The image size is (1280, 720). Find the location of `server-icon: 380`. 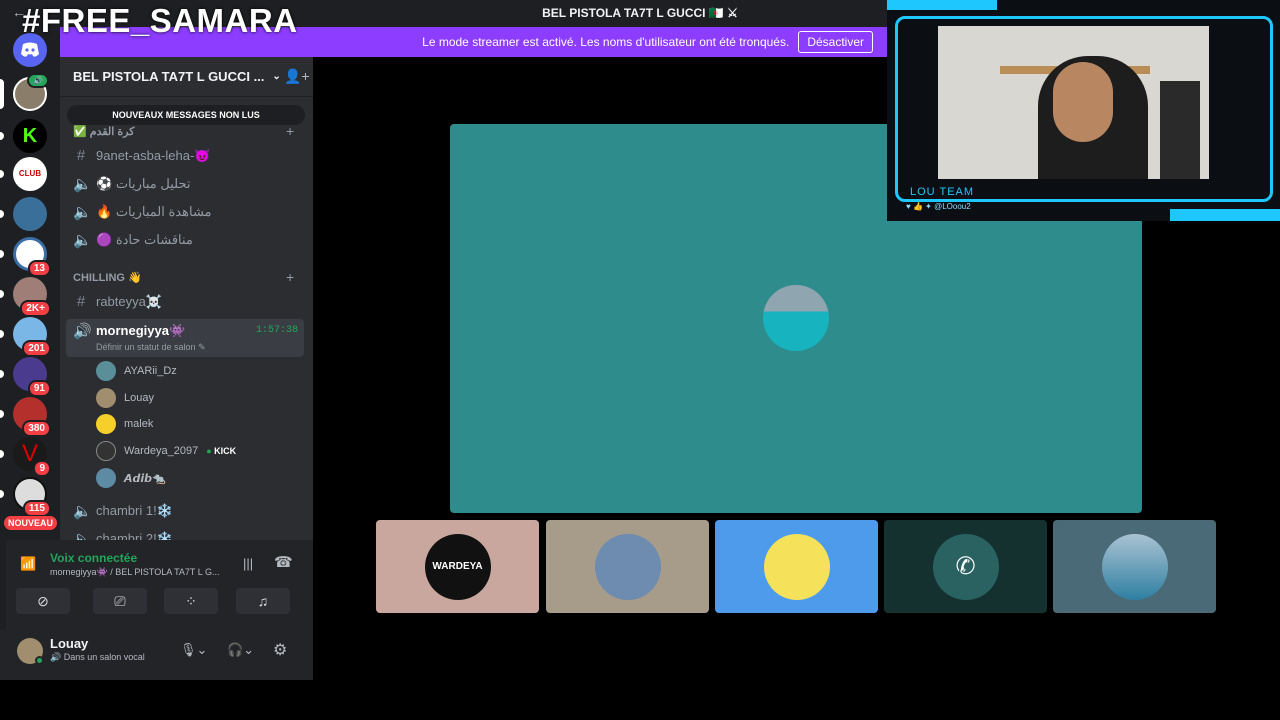

server-icon: 380 is located at coordinates (25, 417).